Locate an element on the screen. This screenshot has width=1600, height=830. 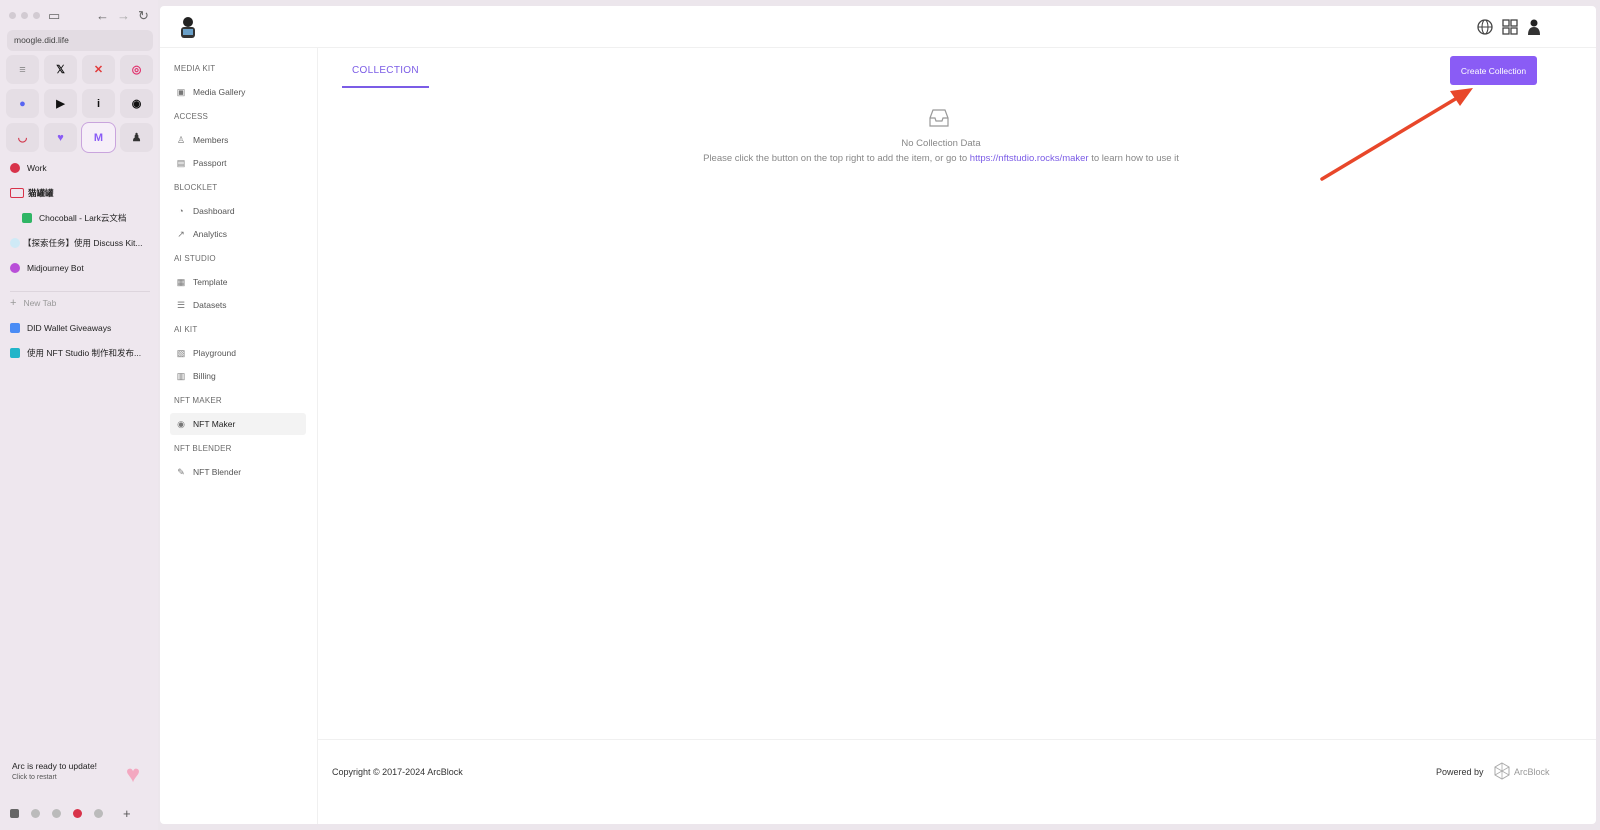
x-twitter-icon: 𝕏 is located at coordinates (60, 70).